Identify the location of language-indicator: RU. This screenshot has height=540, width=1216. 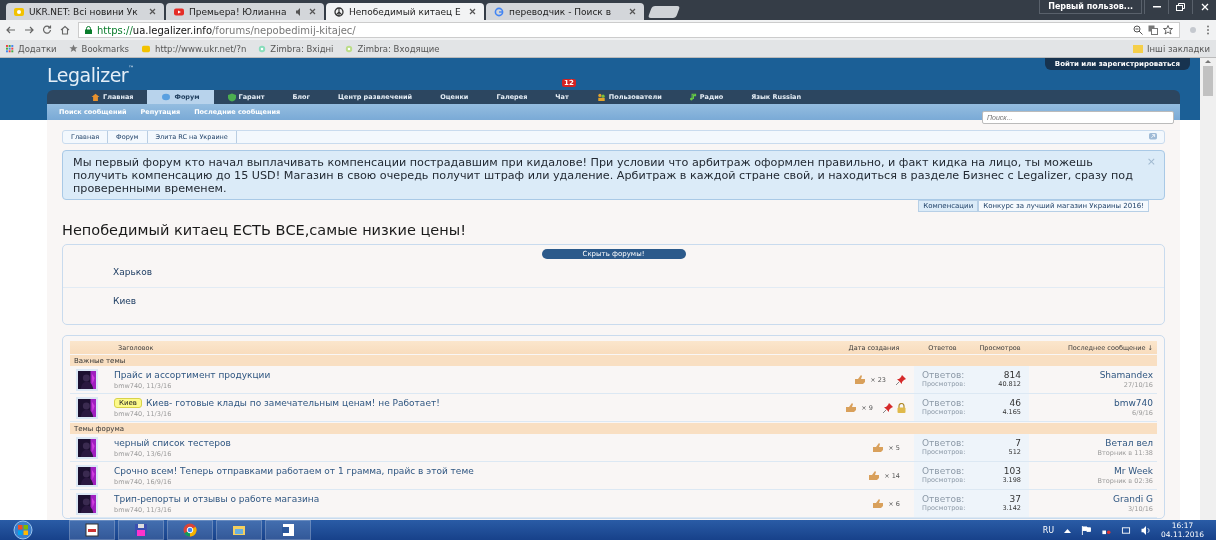
(1048, 530).